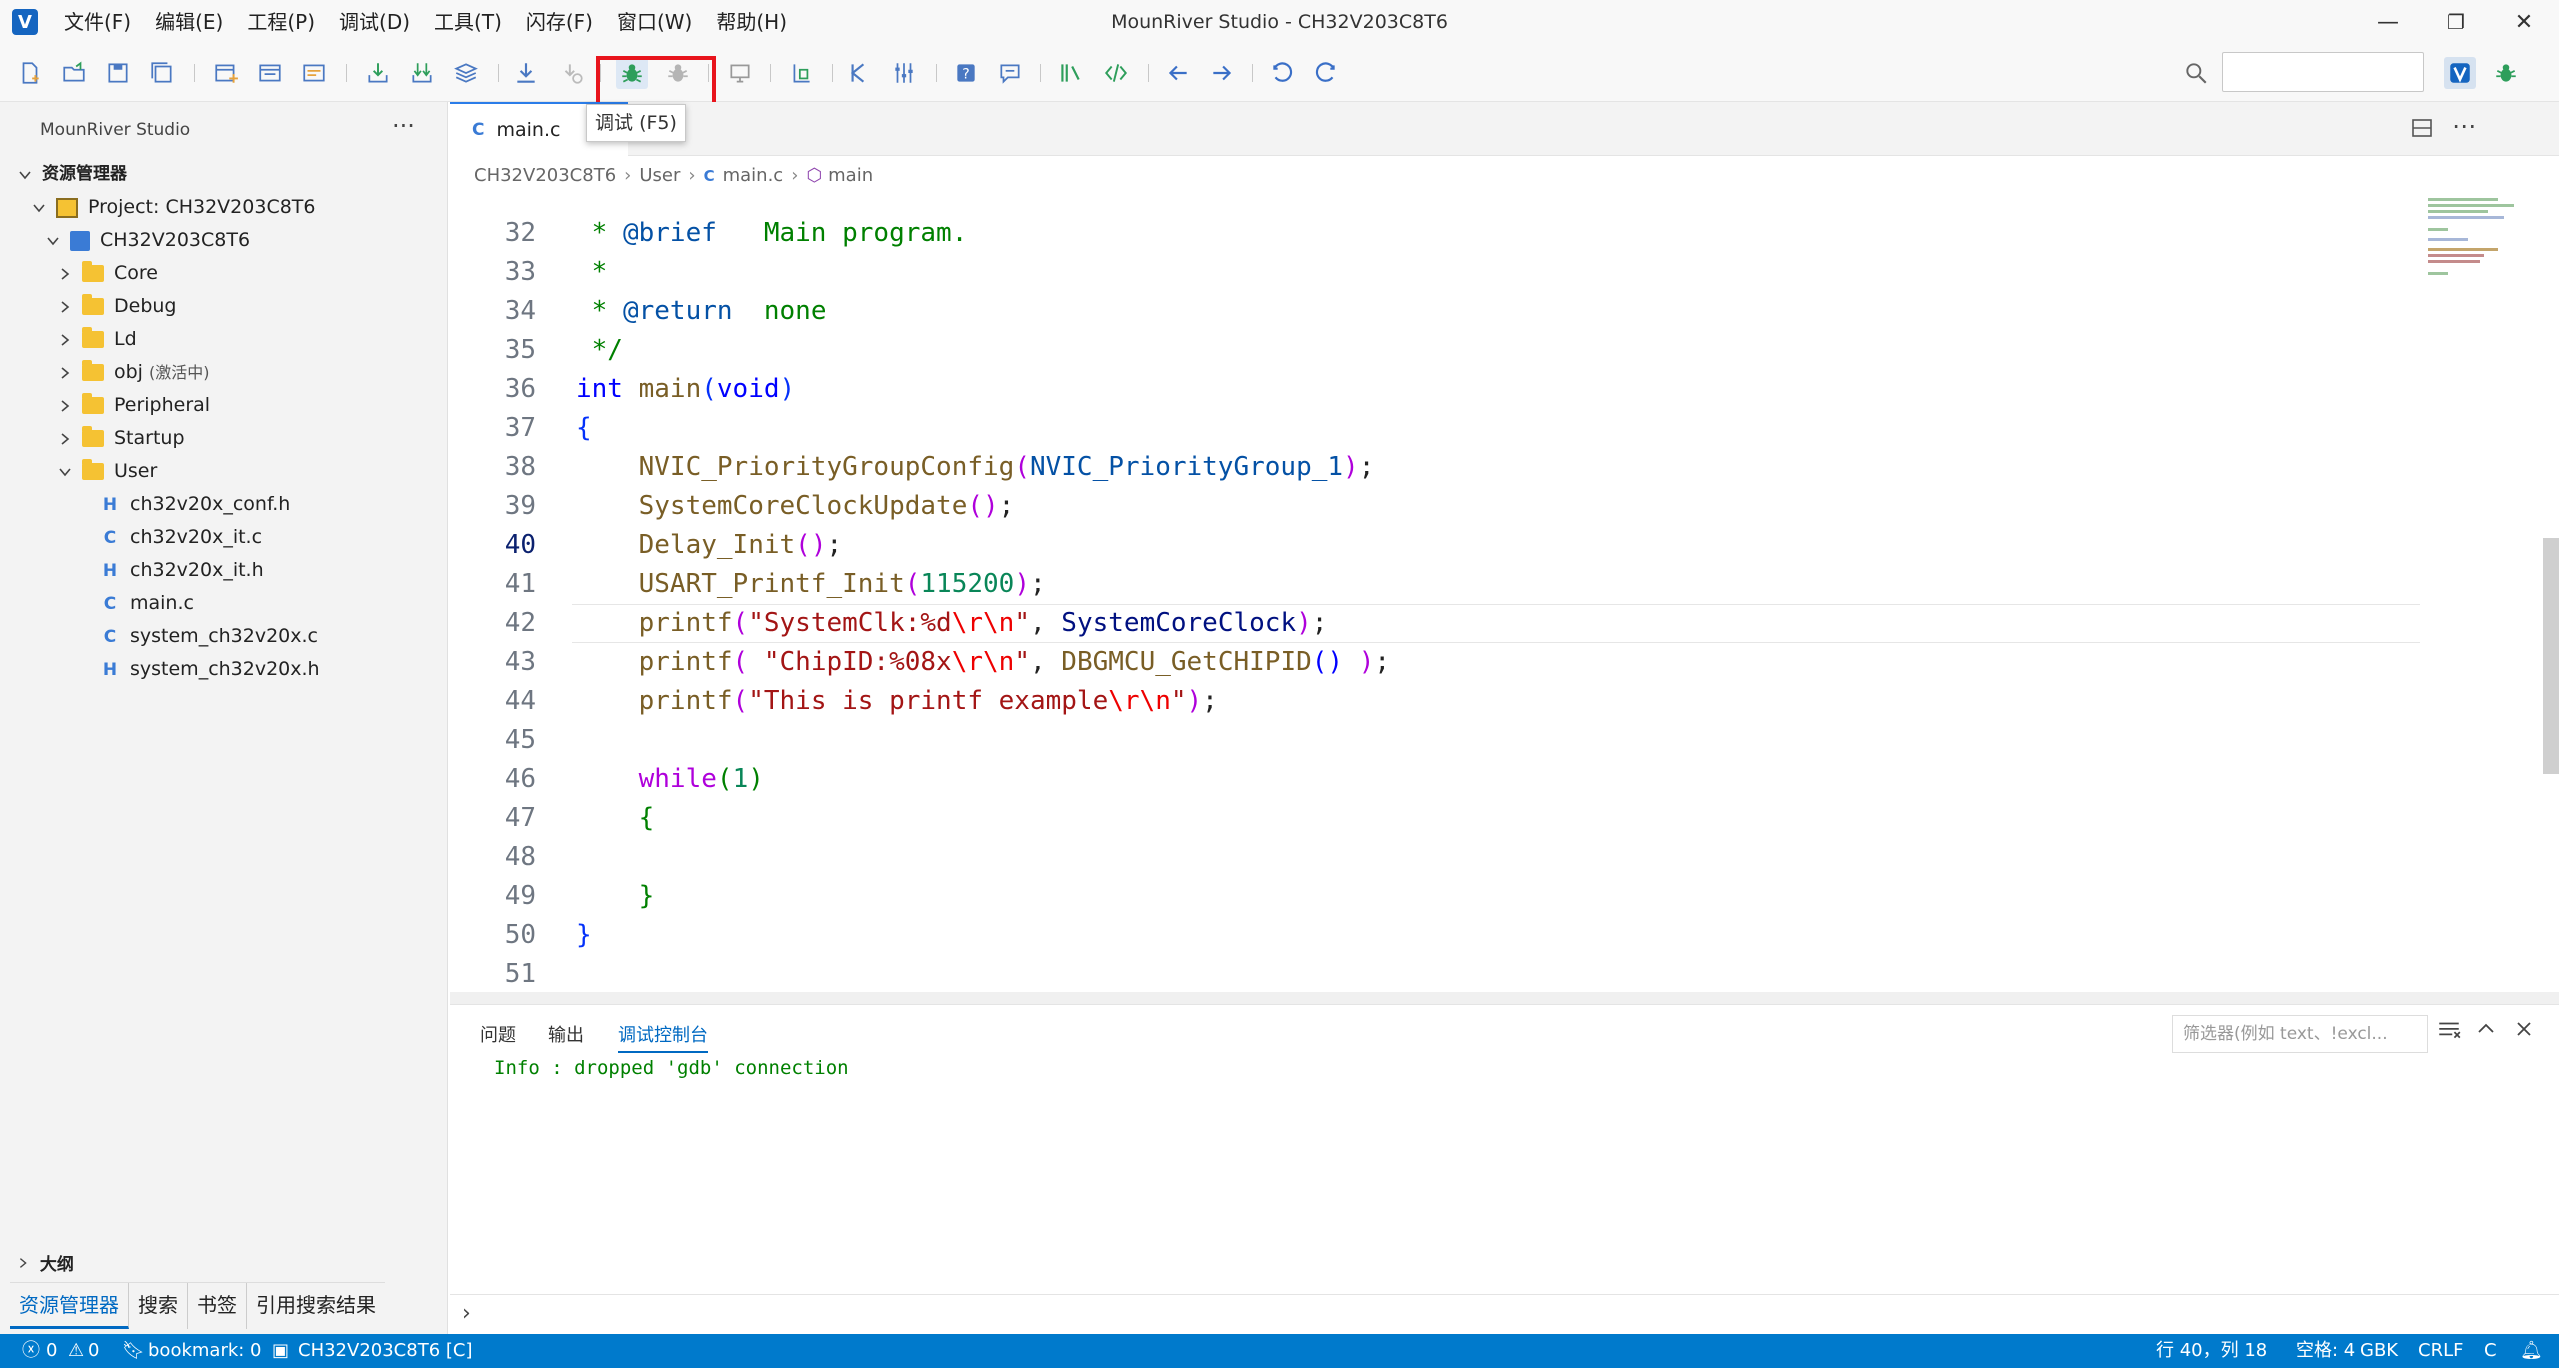  Describe the element at coordinates (2527, 1032) in the screenshot. I see `close-panel-icon` at that location.